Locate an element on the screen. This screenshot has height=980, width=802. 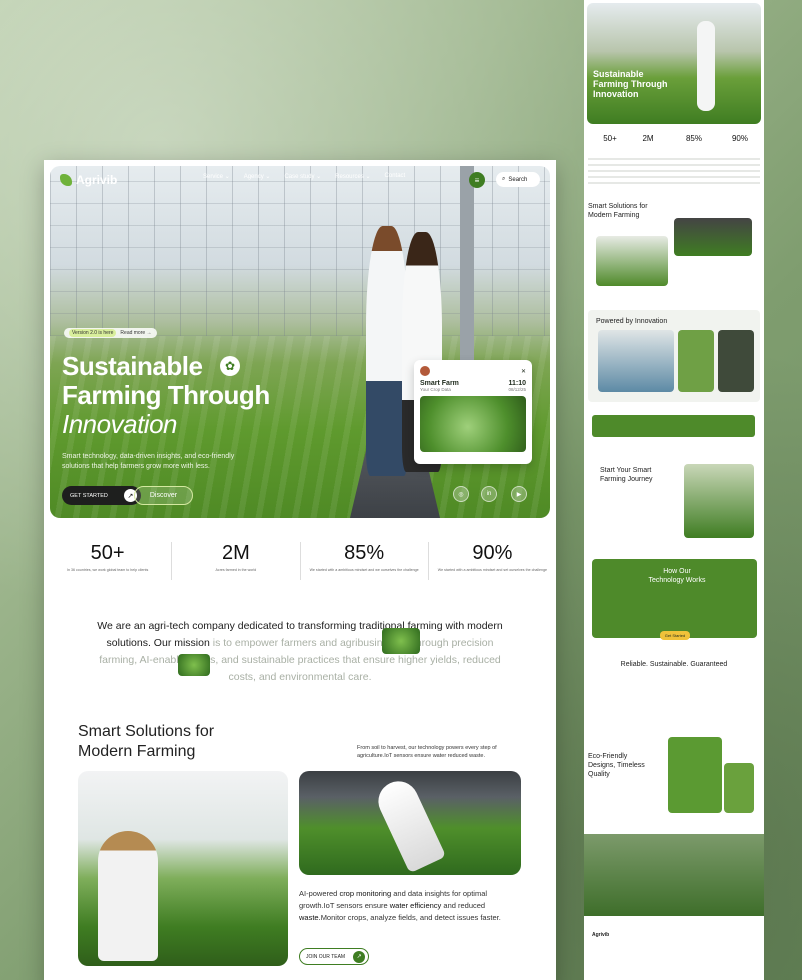
inline-image-hands is located at coordinates (194, 665).